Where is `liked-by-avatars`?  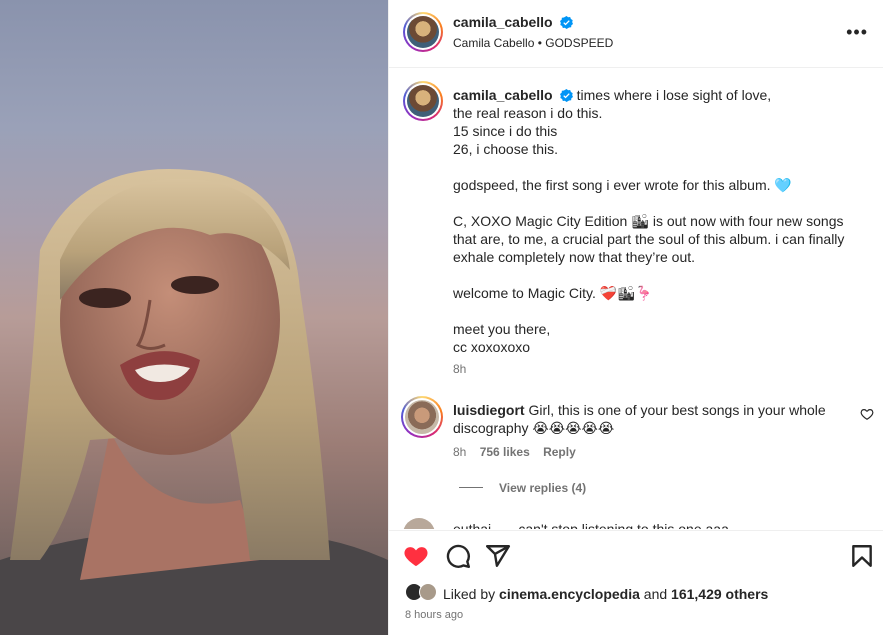 liked-by-avatars is located at coordinates (422, 593).